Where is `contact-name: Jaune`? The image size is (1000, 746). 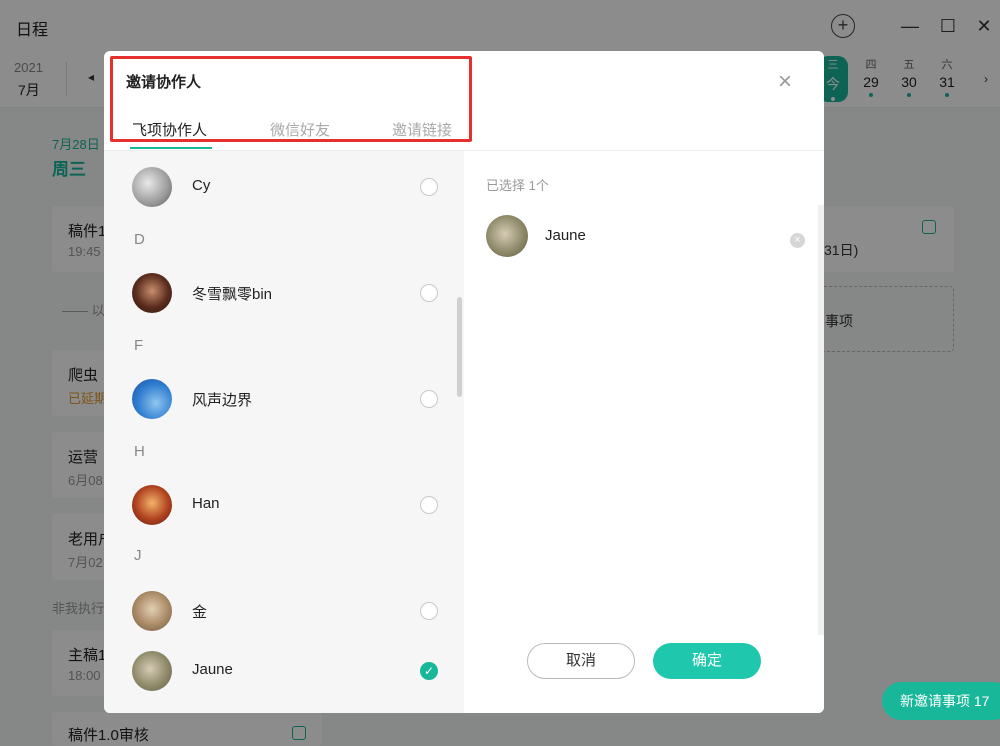
contact-name: Jaune is located at coordinates (212, 669).